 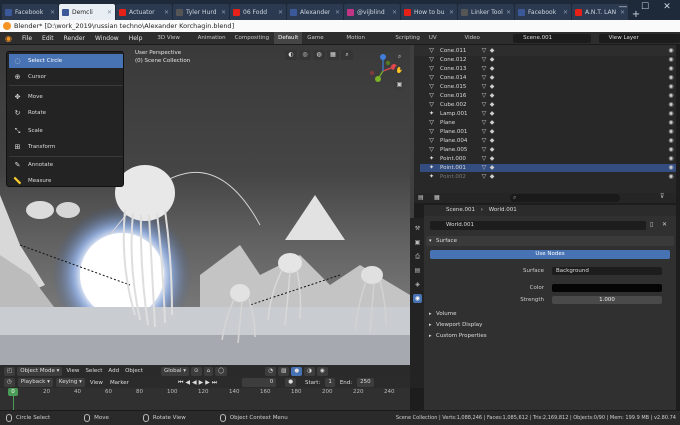 What do you see at coordinates (607, 300) in the screenshot?
I see `strength-field: 1.000` at bounding box center [607, 300].